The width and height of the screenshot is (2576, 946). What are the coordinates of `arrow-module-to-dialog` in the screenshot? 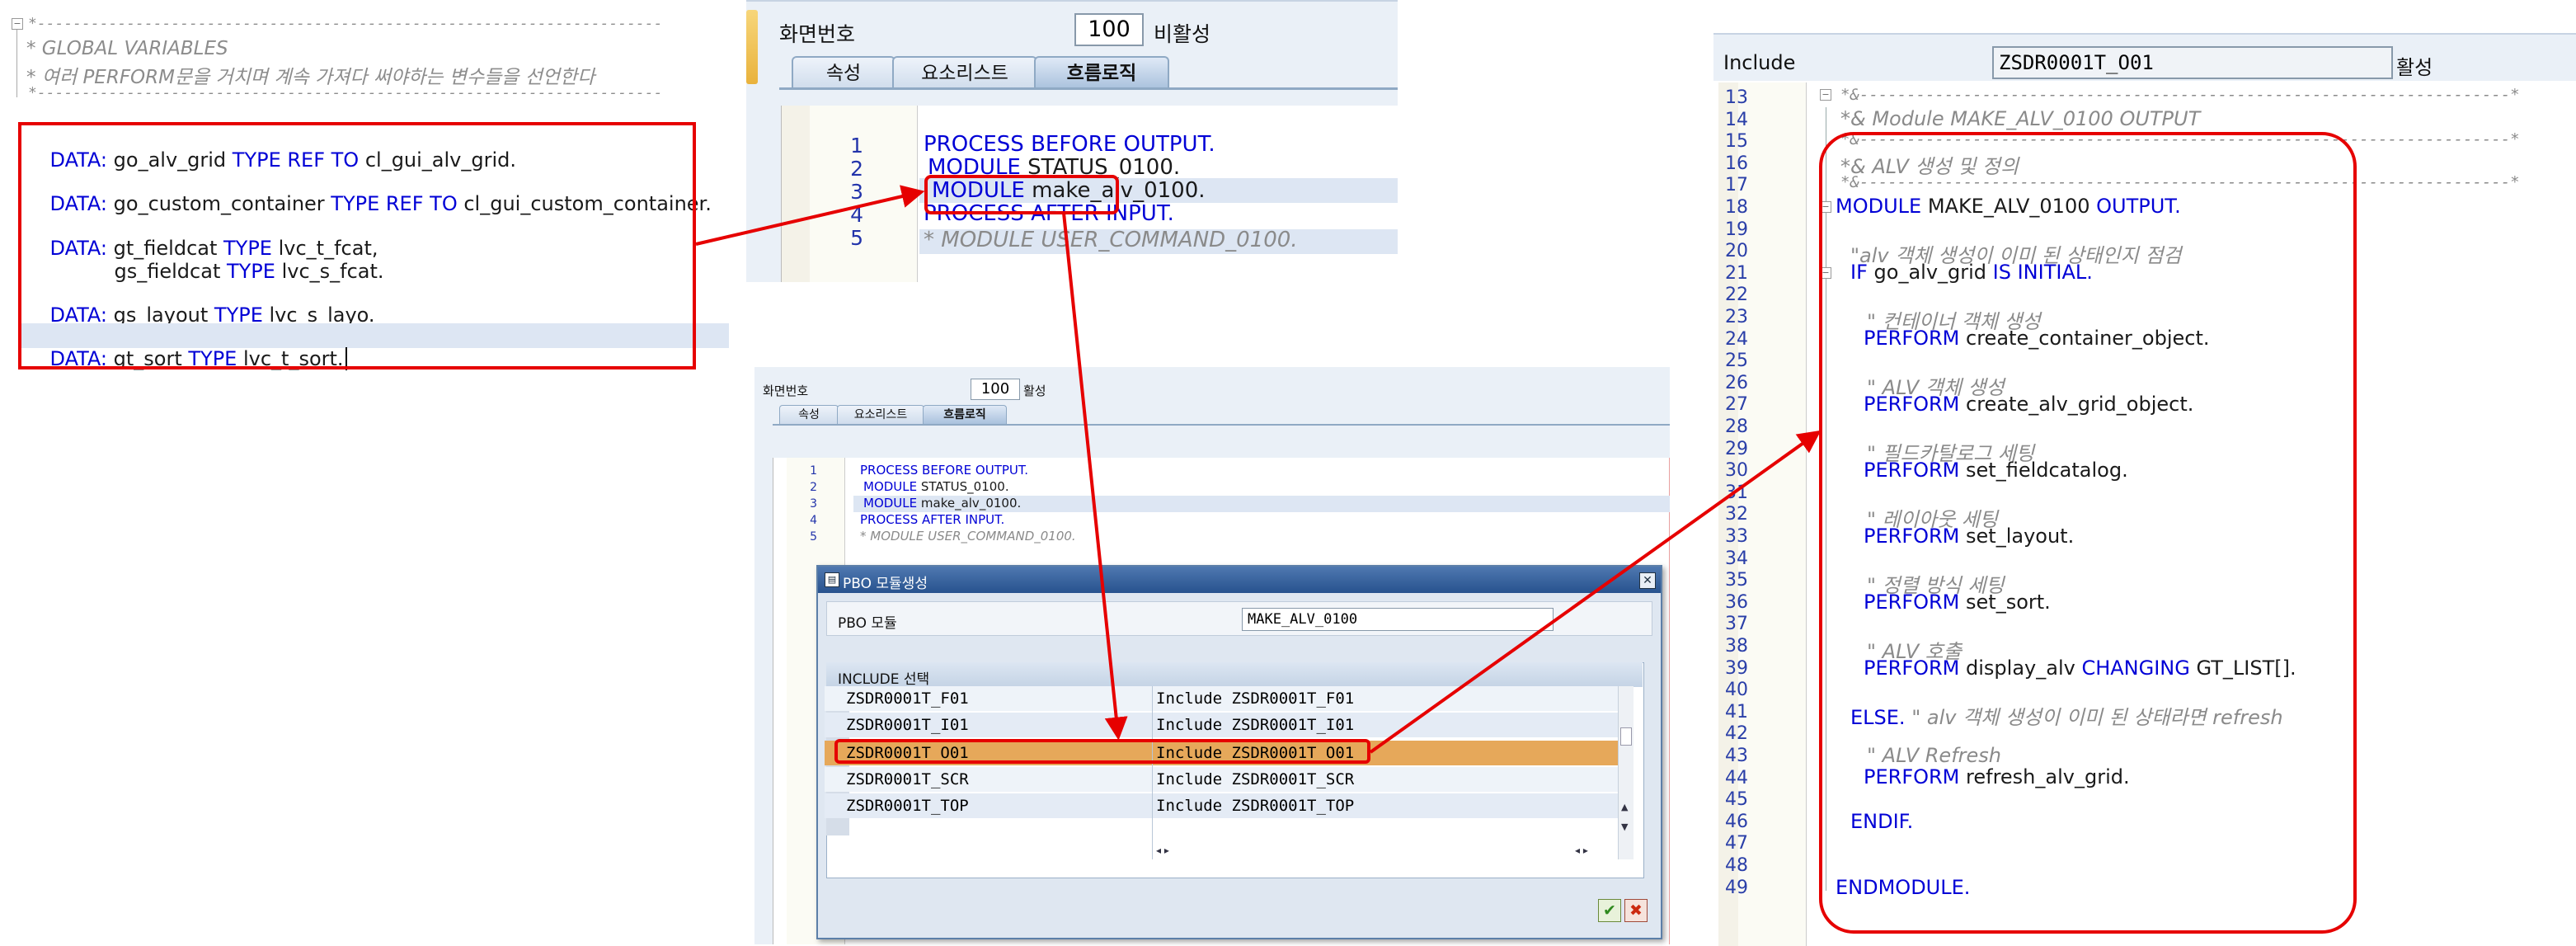 It's located at (1095, 477).